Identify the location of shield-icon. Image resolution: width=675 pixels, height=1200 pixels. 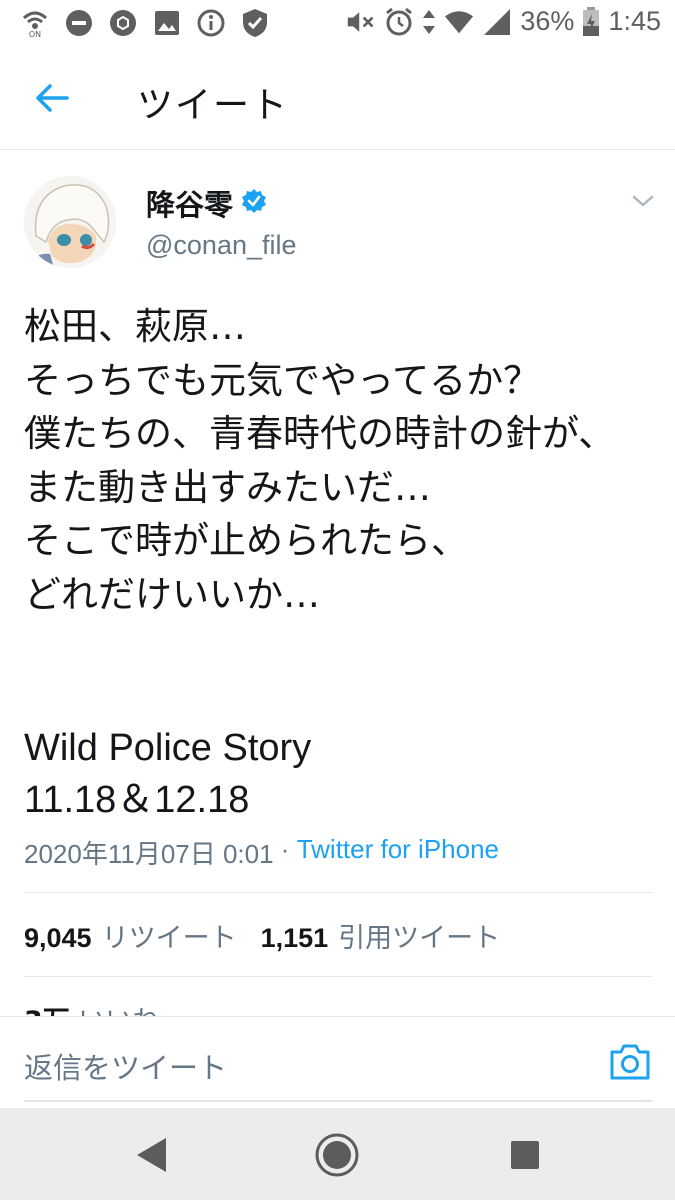
(255, 23).